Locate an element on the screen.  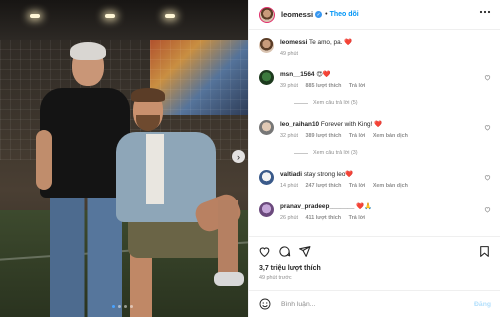
view-replies-label: Xem câu trả lời (3) is located at coordinates (335, 153).